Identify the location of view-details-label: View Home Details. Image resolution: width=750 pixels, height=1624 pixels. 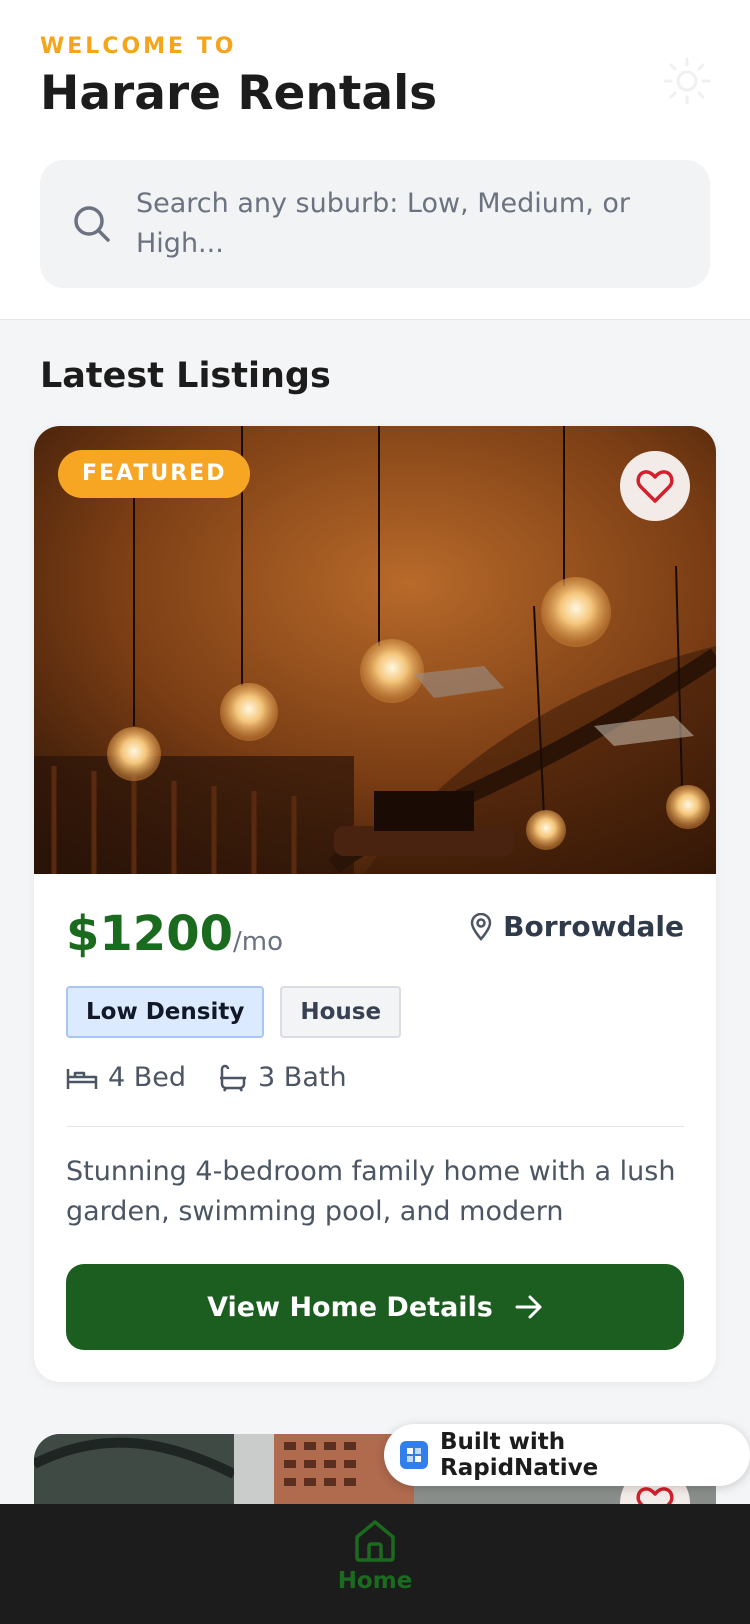
(350, 1307).